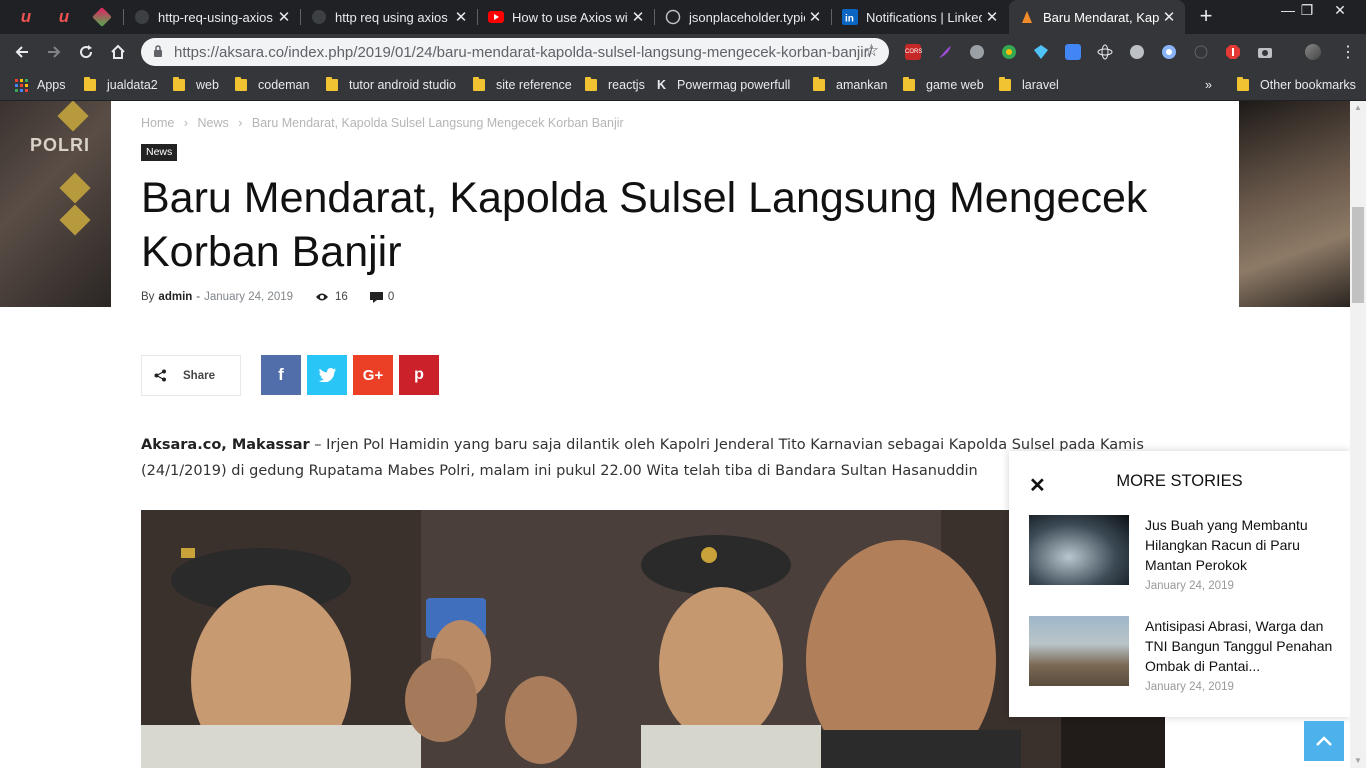 The height and width of the screenshot is (768, 1366). I want to click on bookmark-other: Other bookmarks, so click(1296, 85).